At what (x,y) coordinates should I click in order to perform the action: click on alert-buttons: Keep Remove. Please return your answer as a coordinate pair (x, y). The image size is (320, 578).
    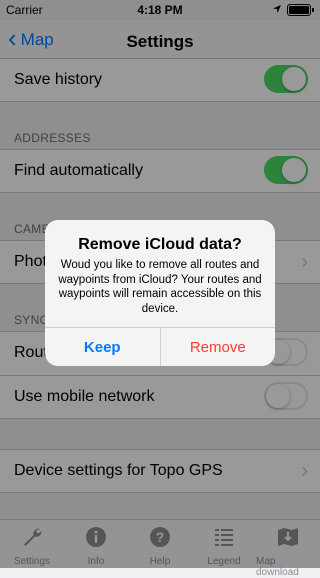
    Looking at the image, I should click on (160, 346).